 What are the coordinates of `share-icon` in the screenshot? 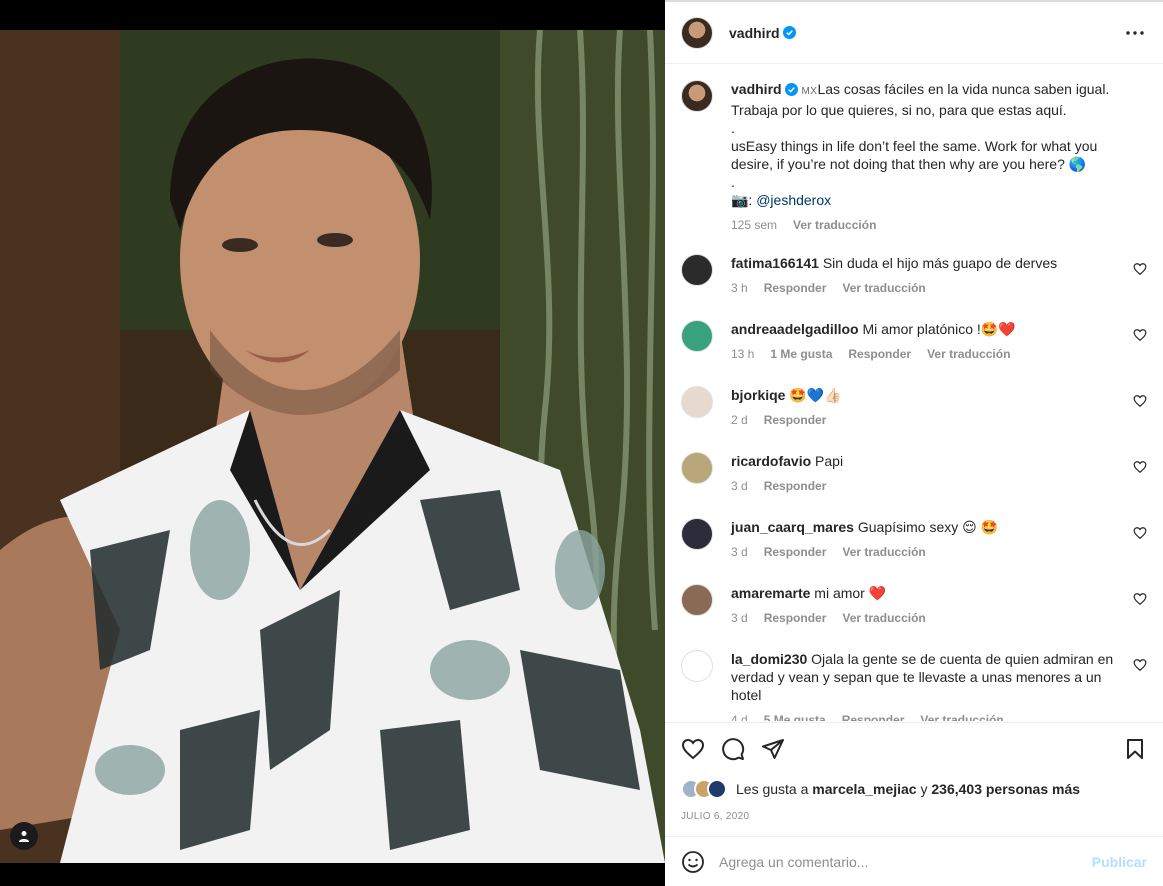 It's located at (773, 749).